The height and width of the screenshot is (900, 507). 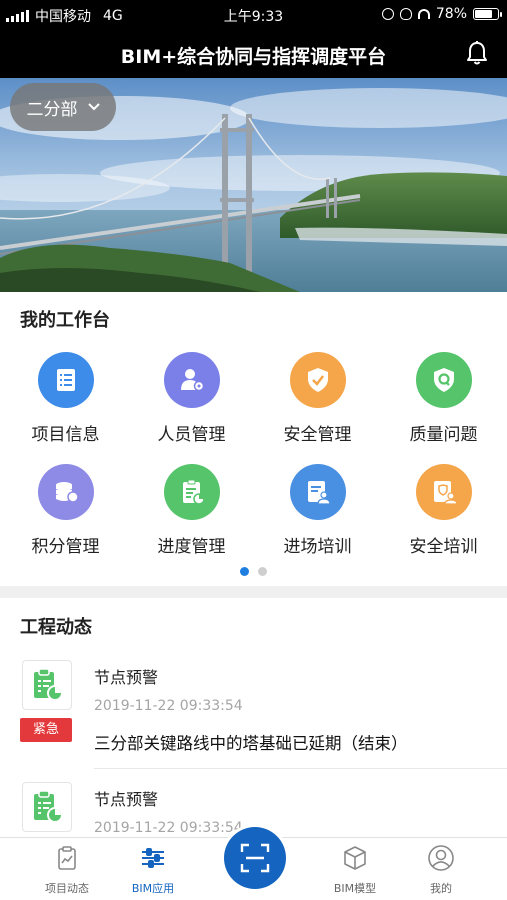 What do you see at coordinates (192, 380) in the screenshot?
I see `user-gear-icon` at bounding box center [192, 380].